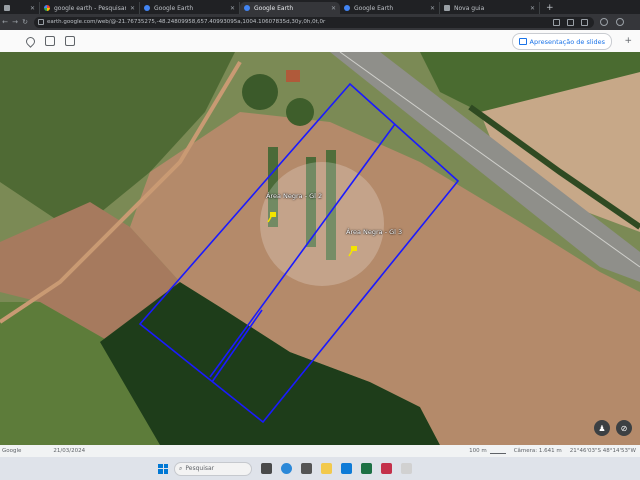 The height and width of the screenshot is (480, 640). I want to click on profile-icon, so click(620, 22).